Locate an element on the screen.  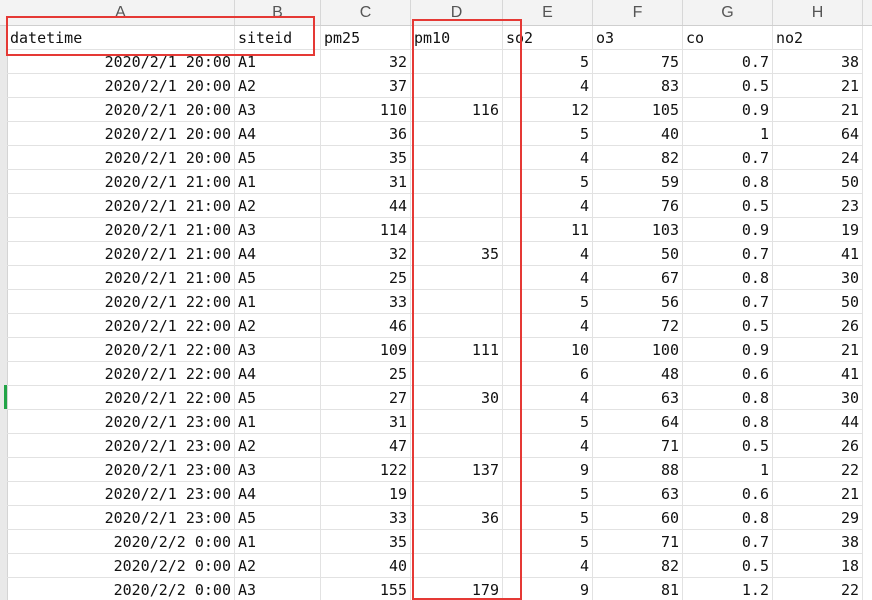
table-cell: 103 is located at coordinates (638, 230).